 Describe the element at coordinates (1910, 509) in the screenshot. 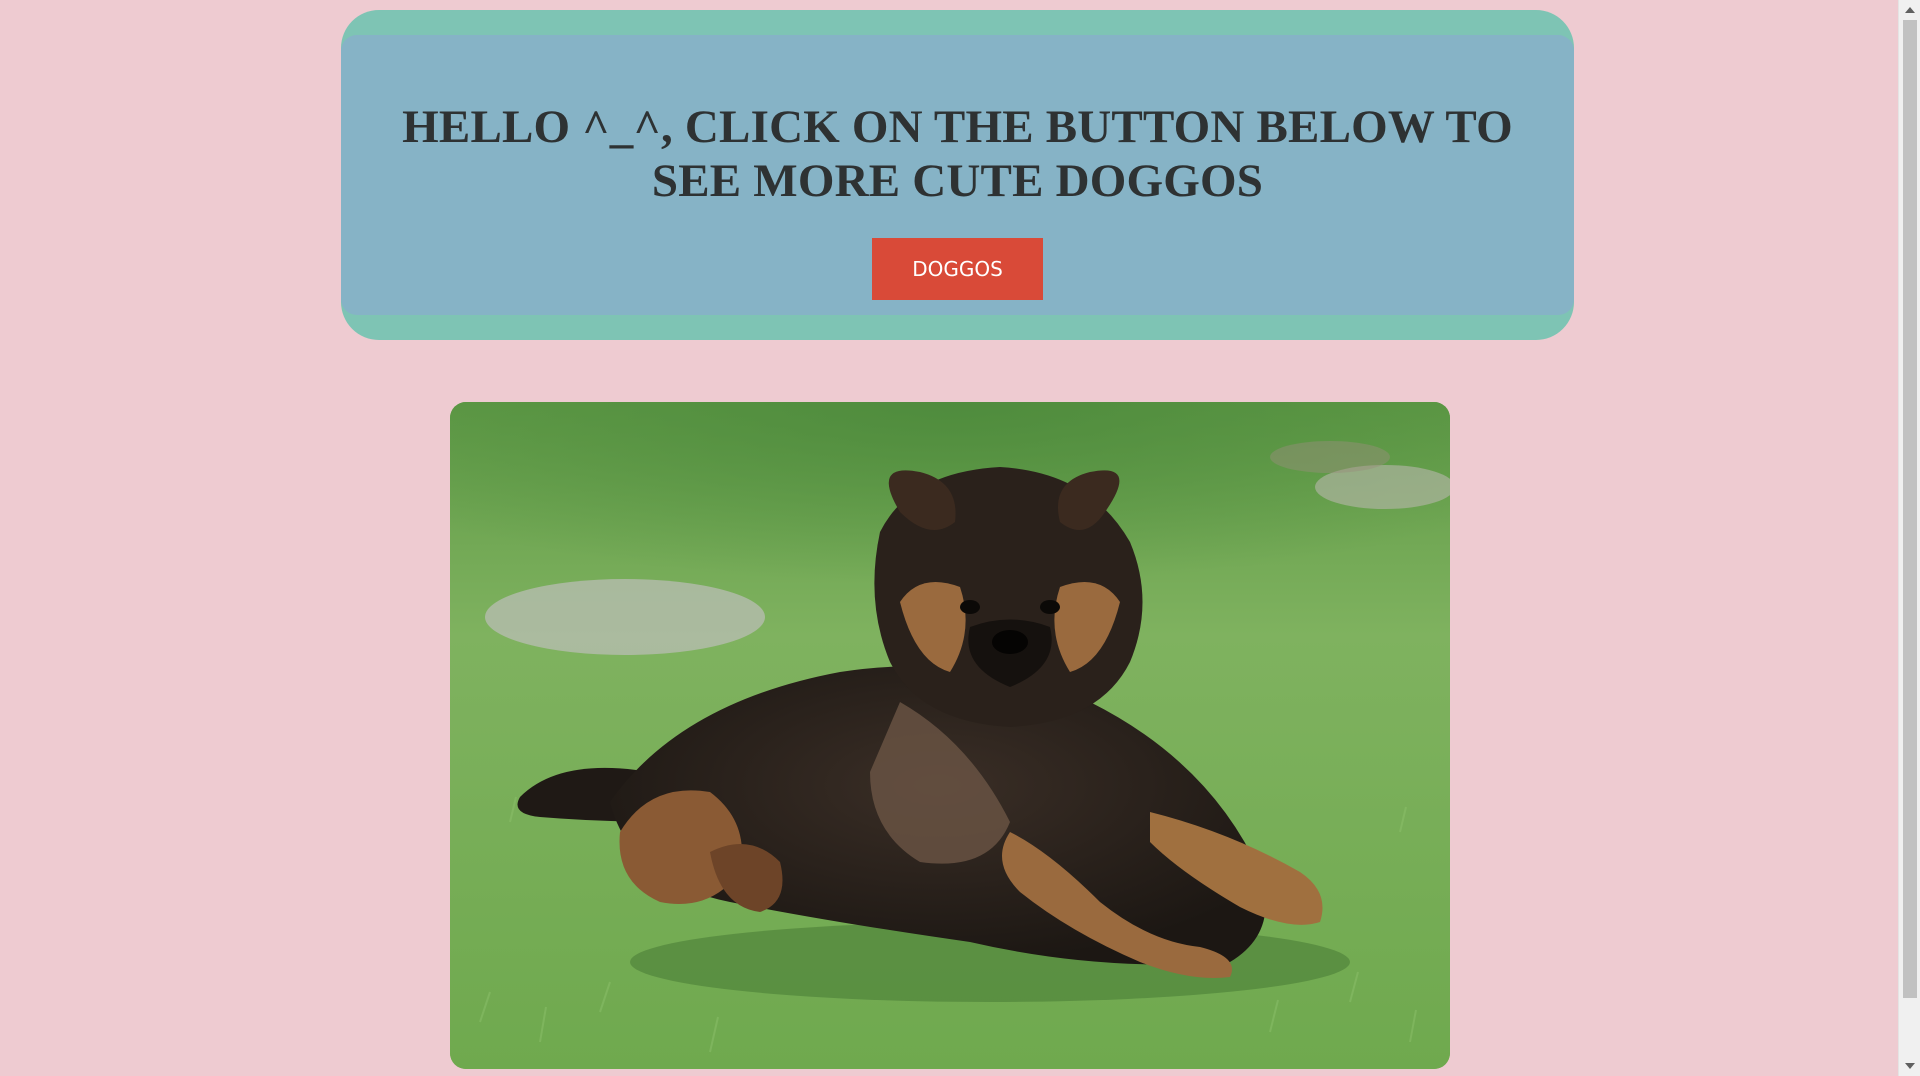

I see `scrollbar-thumb` at that location.